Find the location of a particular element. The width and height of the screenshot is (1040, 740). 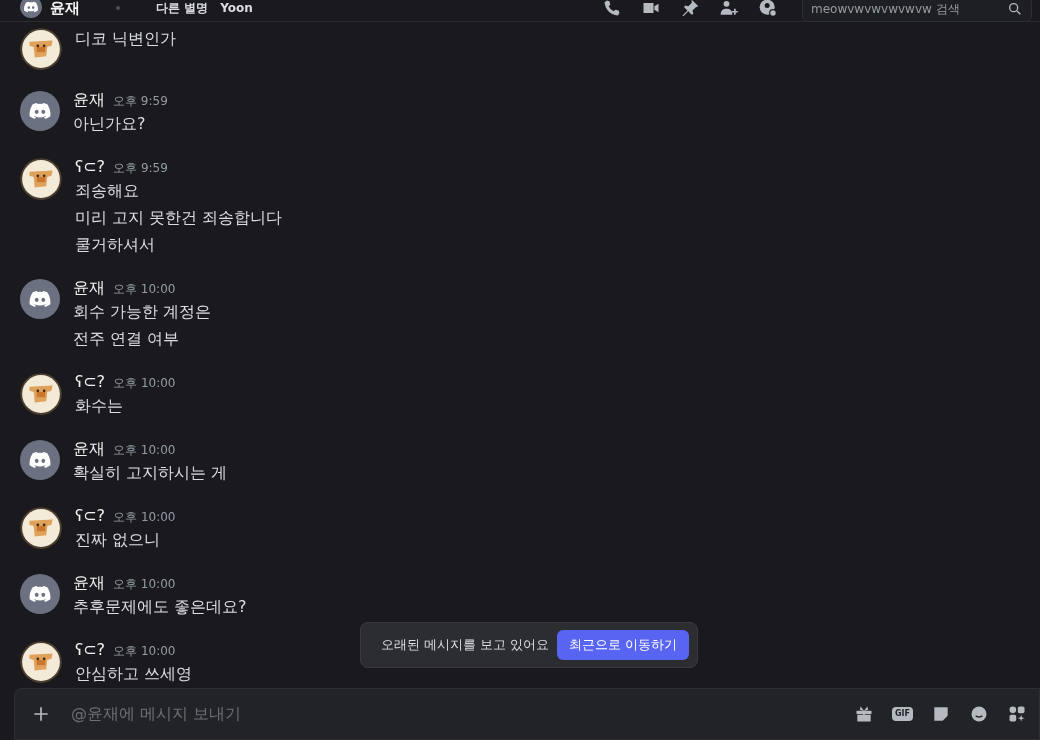

jump-to-present-button: 최근으로 이동하기 is located at coordinates (622, 645).